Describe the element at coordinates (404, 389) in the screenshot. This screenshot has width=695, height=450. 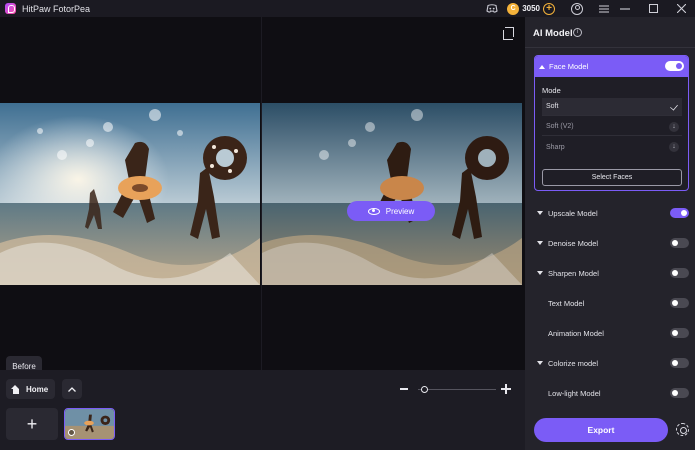
I see `zoom-out-button` at that location.